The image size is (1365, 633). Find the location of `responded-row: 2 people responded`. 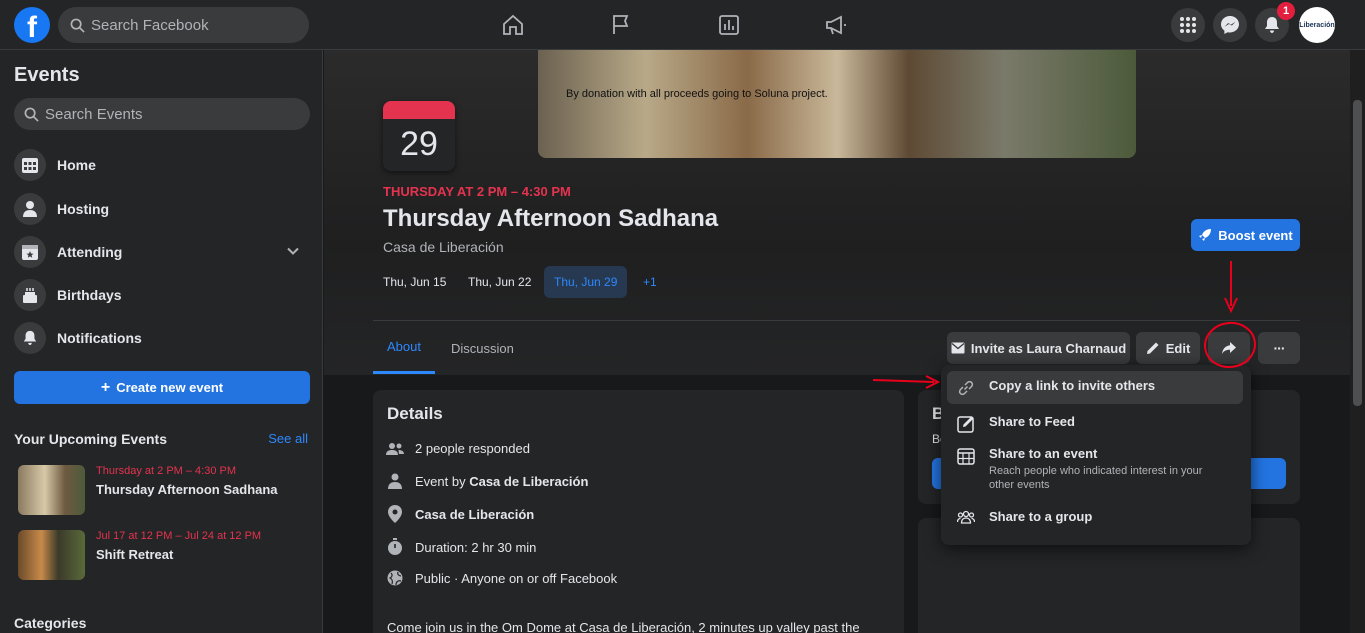

responded-row: 2 people responded is located at coordinates (457, 448).